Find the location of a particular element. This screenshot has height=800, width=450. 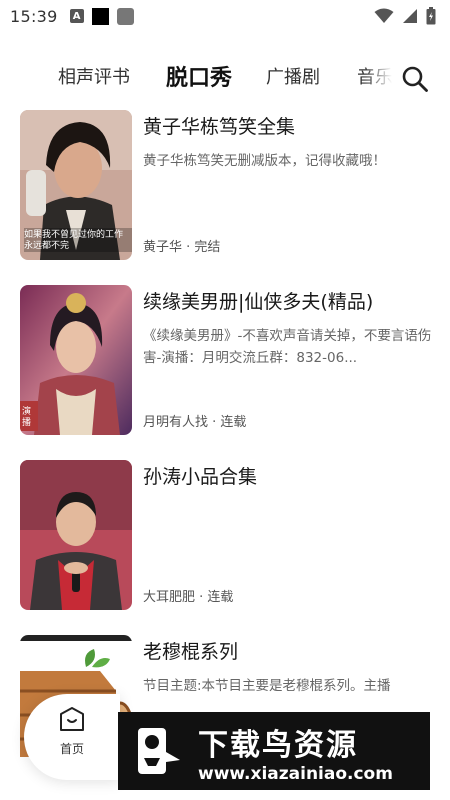

cover-caption-text: 演播 is located at coordinates (27, 417).